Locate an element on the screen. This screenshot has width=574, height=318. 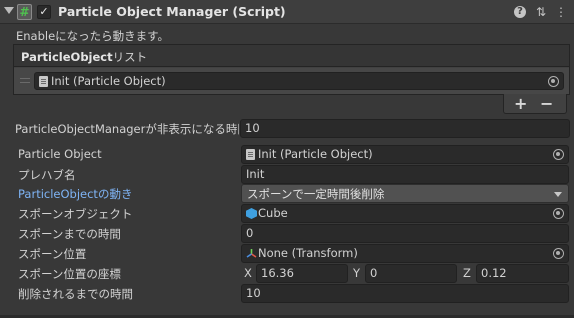
presets-icon: ⇅ is located at coordinates (541, 12).